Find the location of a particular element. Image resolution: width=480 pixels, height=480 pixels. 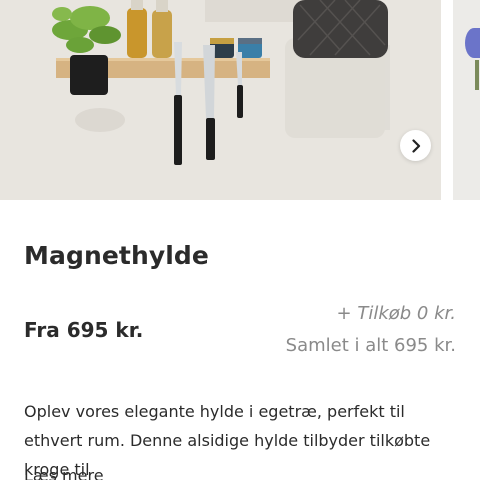

addon-price: + Tilkøb 0 kr. is located at coordinates (396, 313).